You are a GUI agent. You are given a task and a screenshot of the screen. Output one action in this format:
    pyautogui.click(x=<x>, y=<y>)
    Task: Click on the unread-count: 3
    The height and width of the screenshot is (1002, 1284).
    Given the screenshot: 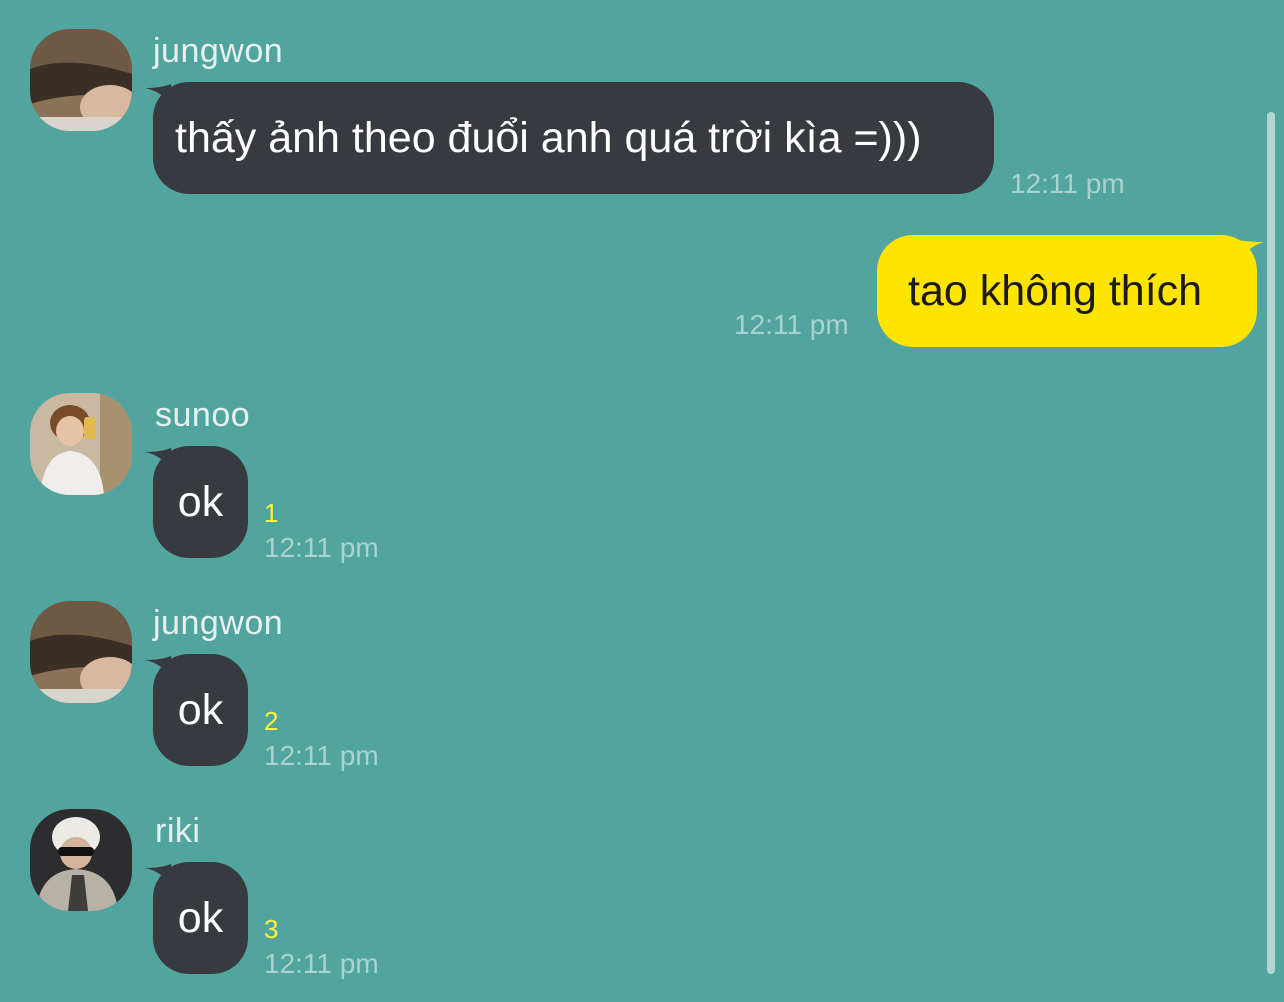 What is the action you would take?
    pyautogui.click(x=271, y=929)
    